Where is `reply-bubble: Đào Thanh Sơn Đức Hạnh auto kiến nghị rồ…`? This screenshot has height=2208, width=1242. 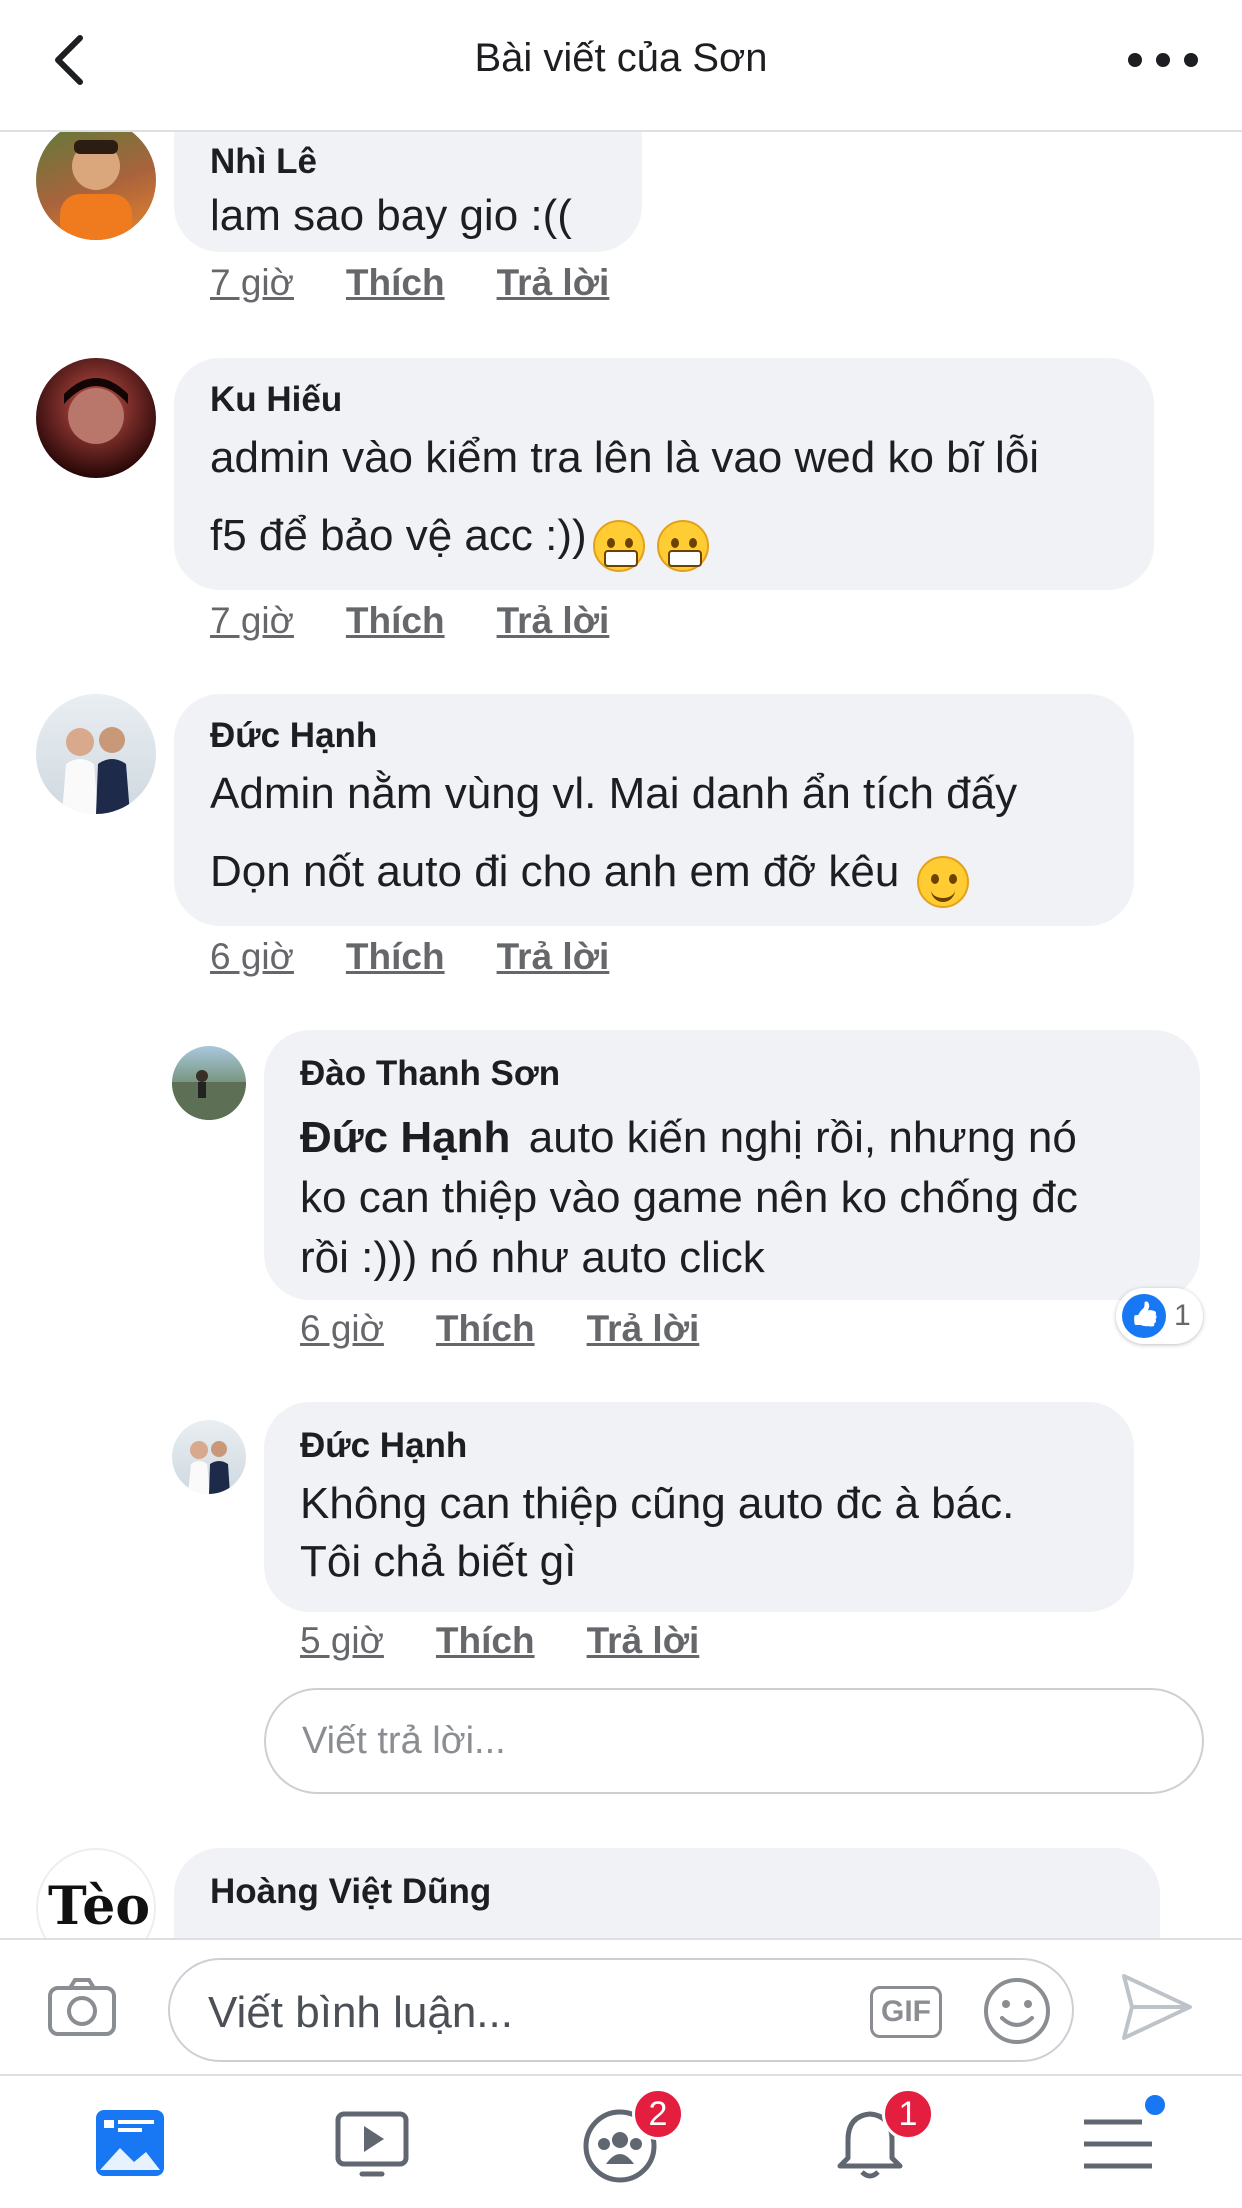
reply-bubble: Đào Thanh Sơn Đức Hạnh auto kiến nghị rồ… is located at coordinates (732, 1165).